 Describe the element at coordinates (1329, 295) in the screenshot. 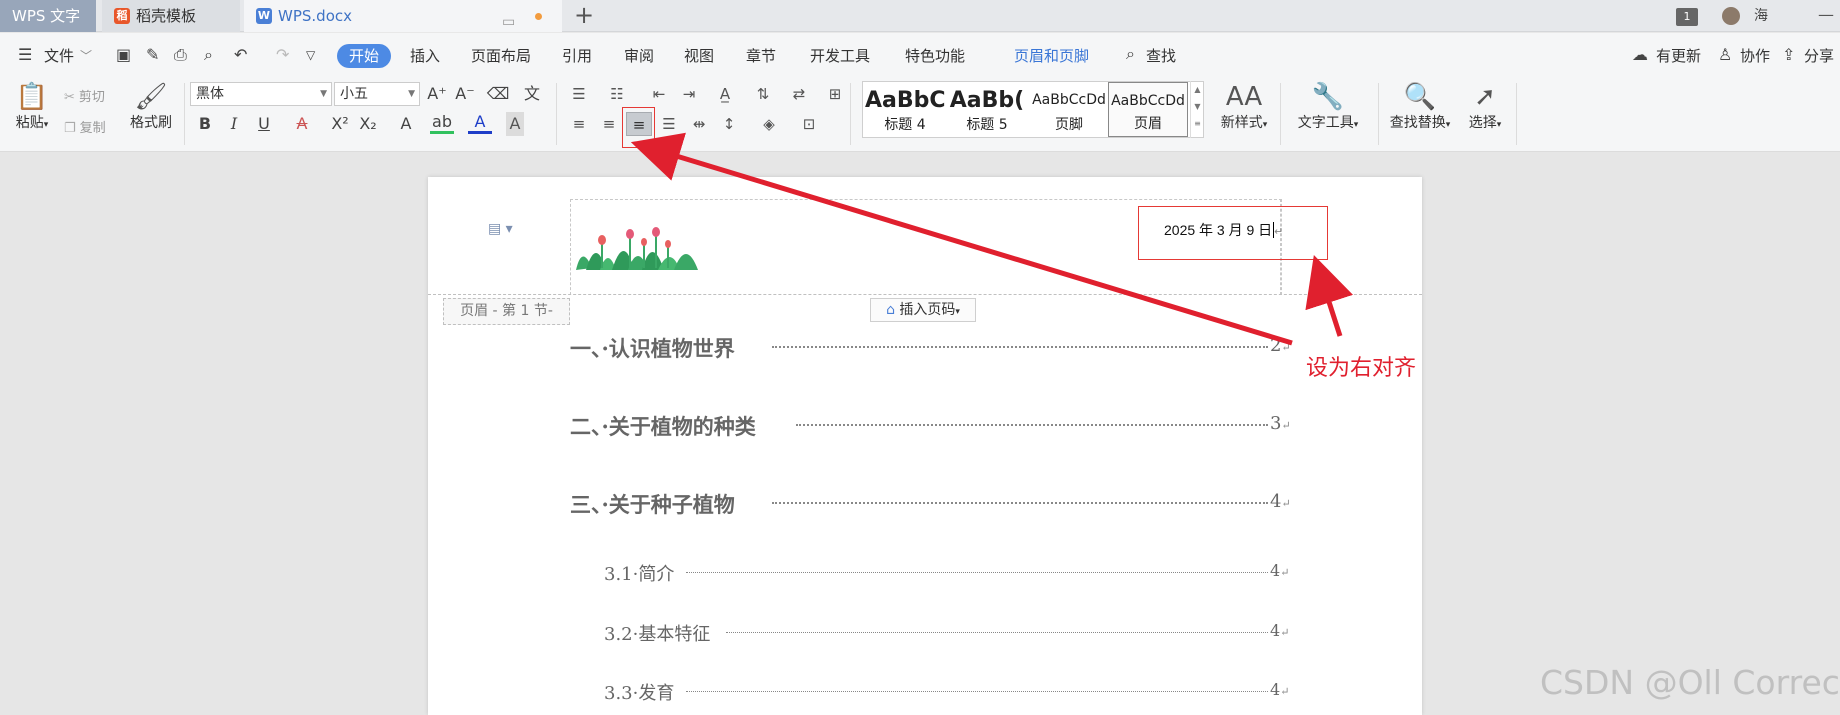

I see `arrow-to-date` at that location.